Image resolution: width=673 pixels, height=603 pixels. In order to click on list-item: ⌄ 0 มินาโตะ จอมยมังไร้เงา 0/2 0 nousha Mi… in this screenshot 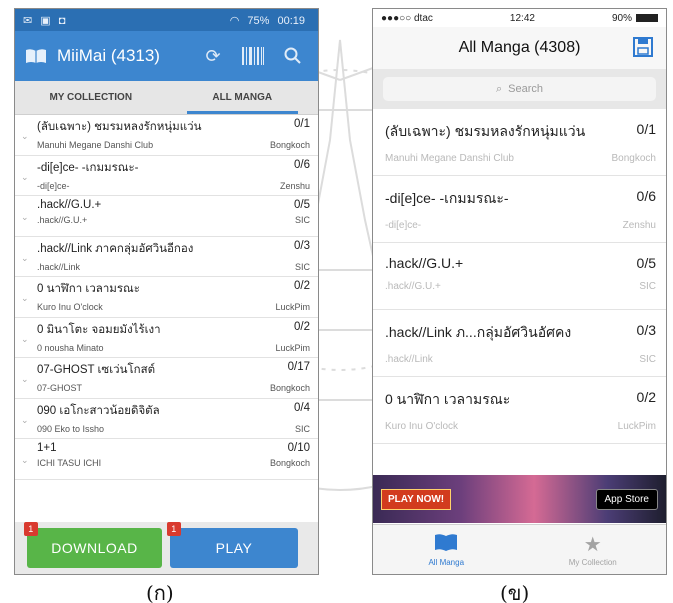, I will do `click(166, 338)`.